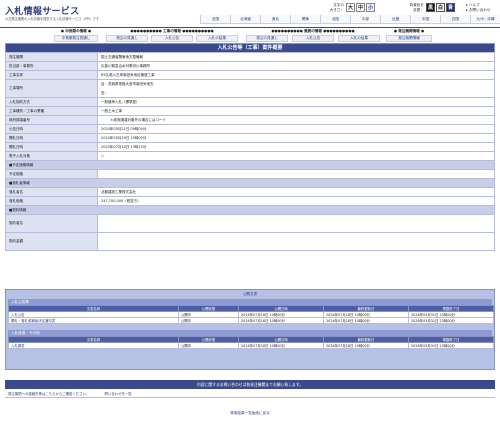 Image resolution: width=500 pixels, height=424 pixels. What do you see at coordinates (76, 31) in the screenshot?
I see `nav-group-title-longterm: ● 中長期の情報 ●` at bounding box center [76, 31].